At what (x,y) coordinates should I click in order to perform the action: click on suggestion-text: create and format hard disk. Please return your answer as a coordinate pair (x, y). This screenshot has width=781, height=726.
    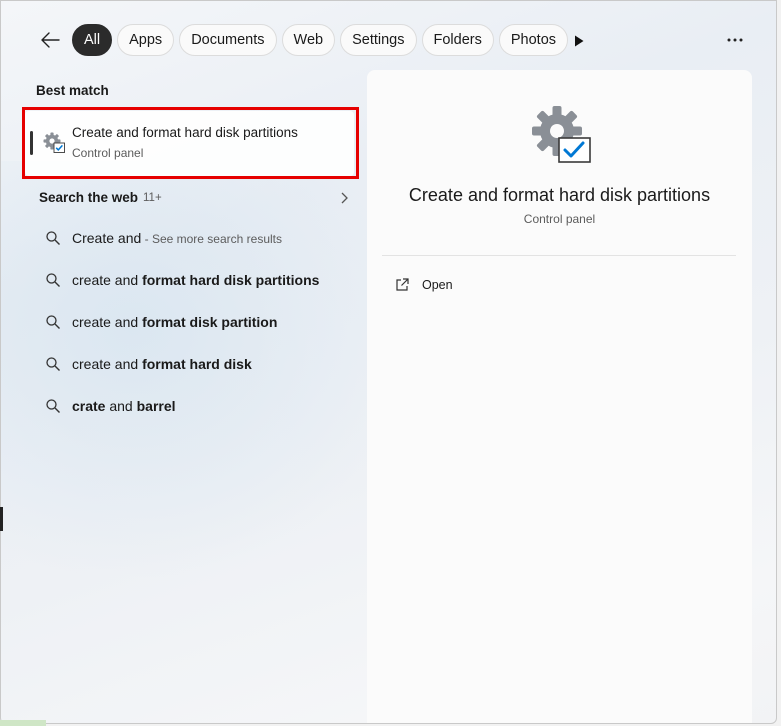
    Looking at the image, I should click on (162, 364).